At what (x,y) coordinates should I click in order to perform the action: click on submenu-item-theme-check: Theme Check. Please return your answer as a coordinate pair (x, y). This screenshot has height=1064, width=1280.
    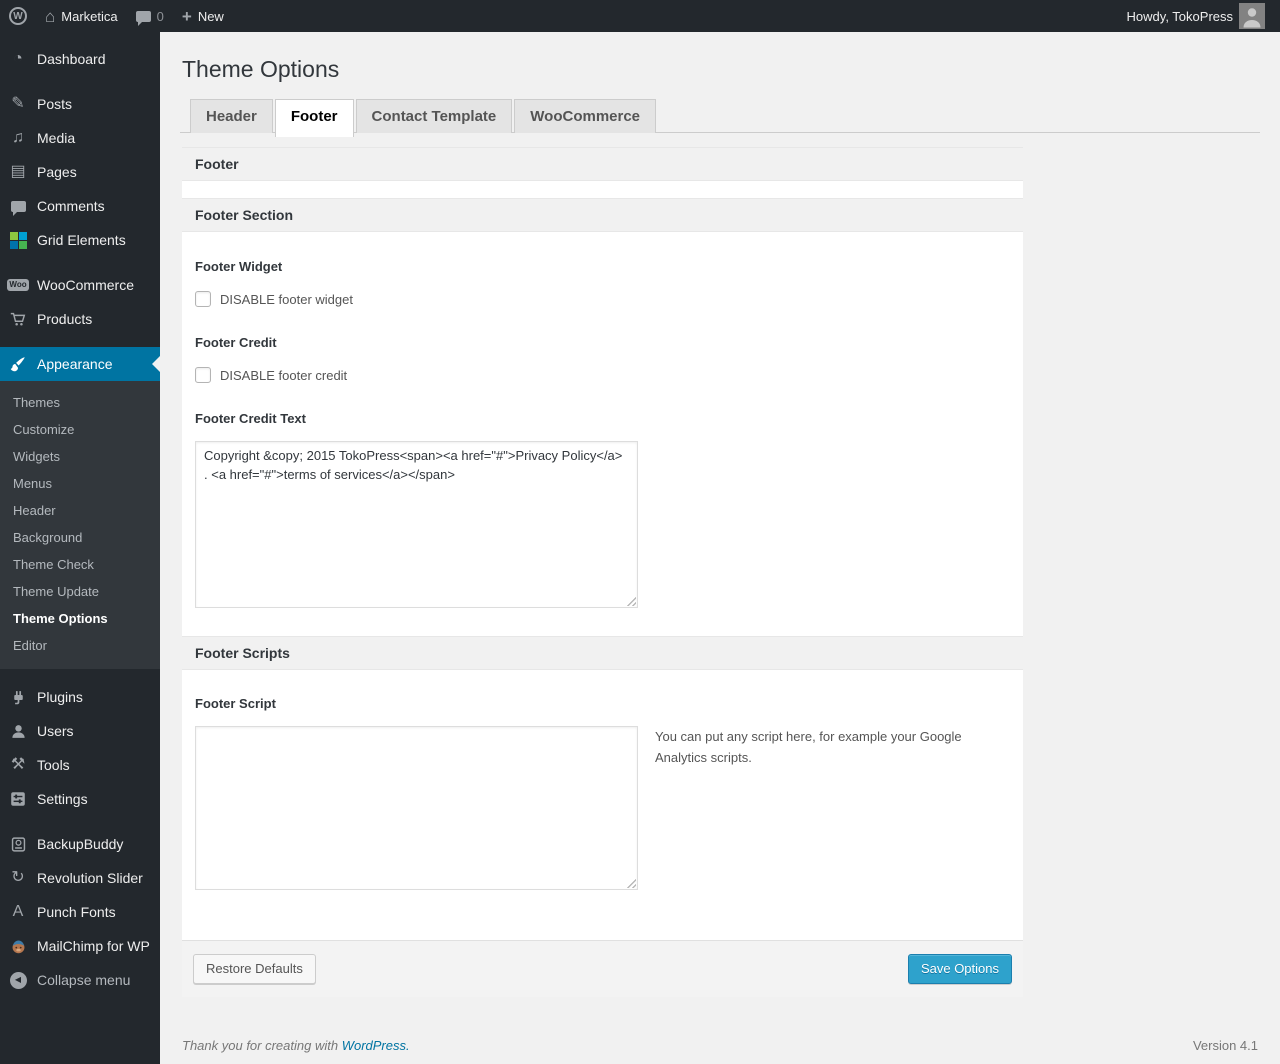
    Looking at the image, I should click on (80, 564).